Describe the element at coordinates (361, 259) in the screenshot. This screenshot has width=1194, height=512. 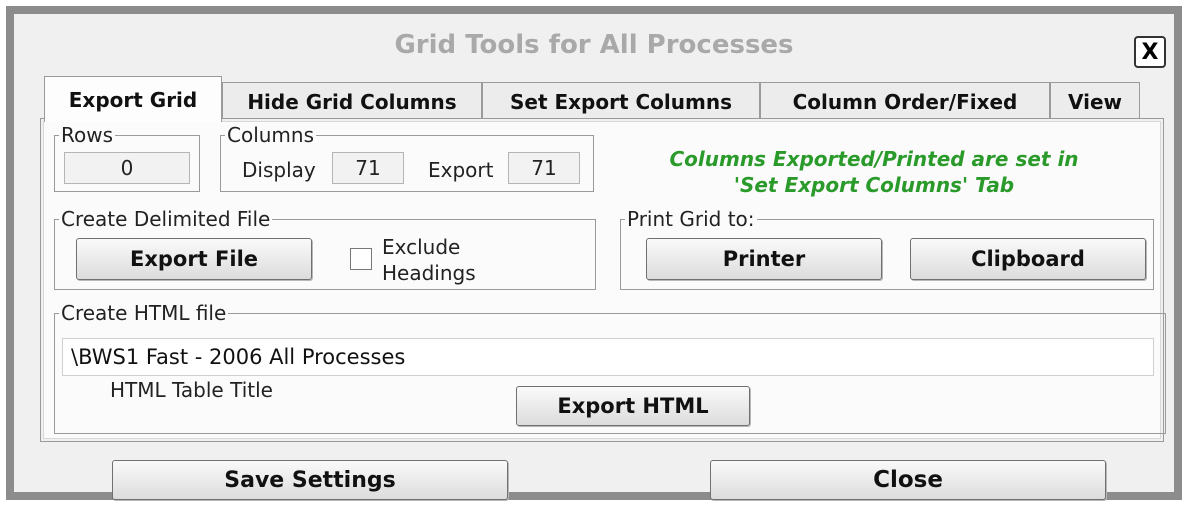
I see `exclude-headings-checkbox` at that location.